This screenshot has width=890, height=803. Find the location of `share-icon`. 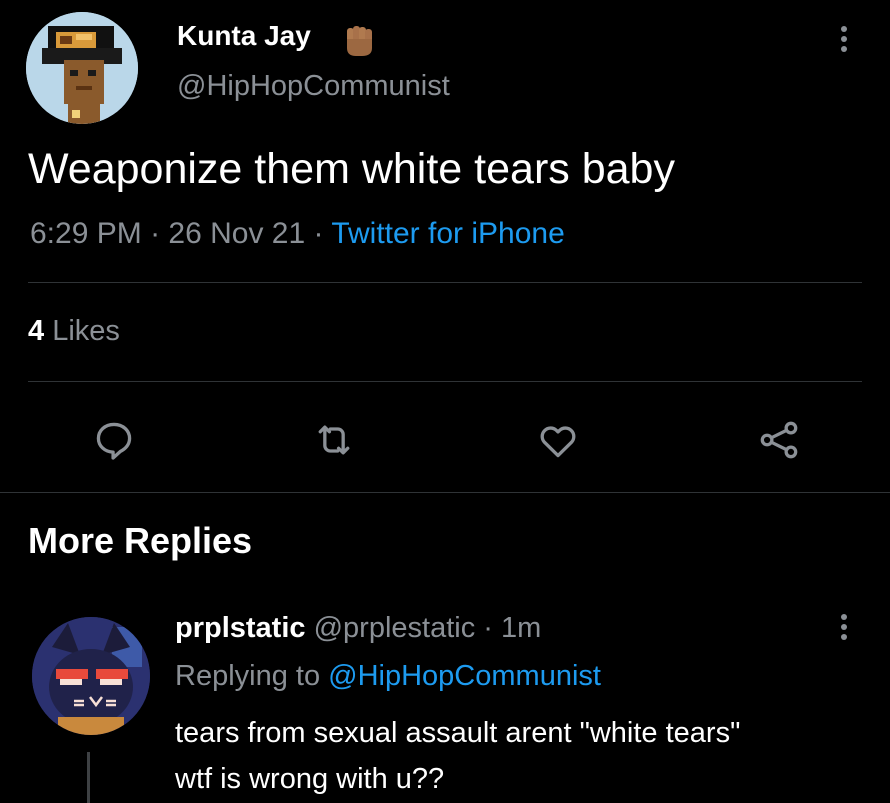

share-icon is located at coordinates (779, 440).